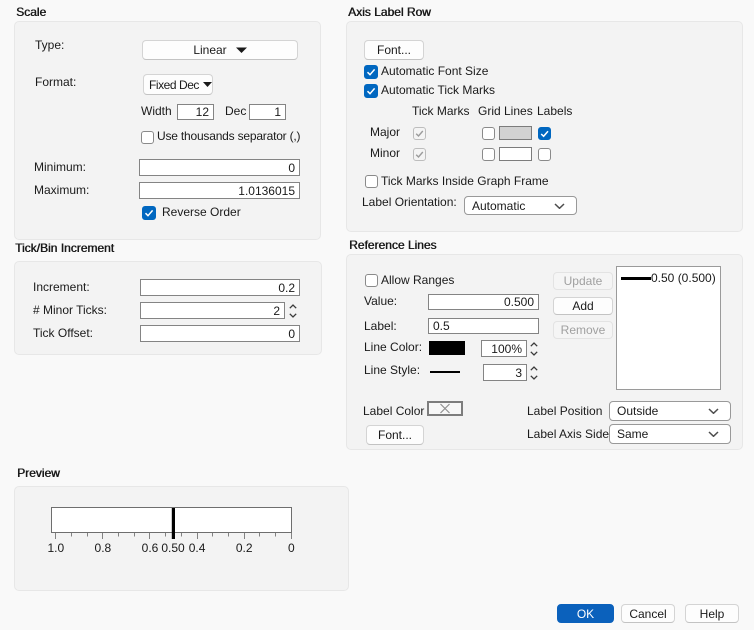 Image resolution: width=754 pixels, height=630 pixels. Describe the element at coordinates (291, 548) in the screenshot. I see `svg-text: 0` at that location.